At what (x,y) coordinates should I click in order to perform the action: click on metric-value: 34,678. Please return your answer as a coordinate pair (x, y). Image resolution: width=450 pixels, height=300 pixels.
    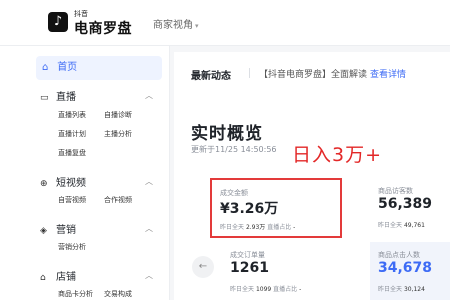
    Looking at the image, I should click on (405, 268).